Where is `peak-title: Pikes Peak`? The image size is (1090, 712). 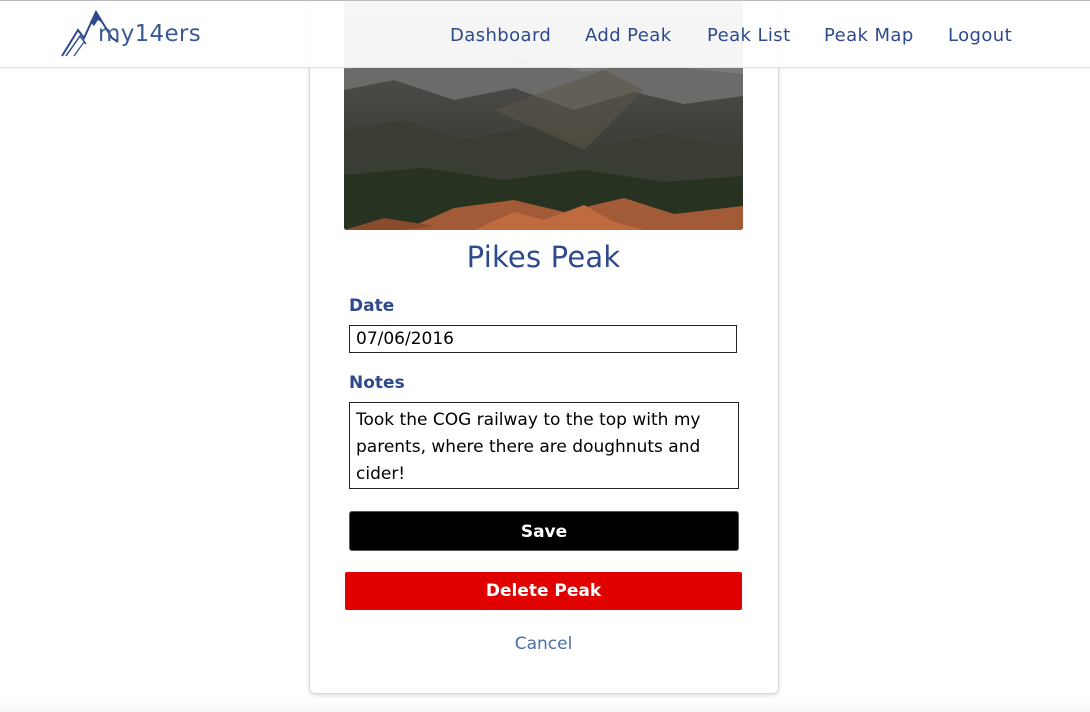 peak-title: Pikes Peak is located at coordinates (543, 257).